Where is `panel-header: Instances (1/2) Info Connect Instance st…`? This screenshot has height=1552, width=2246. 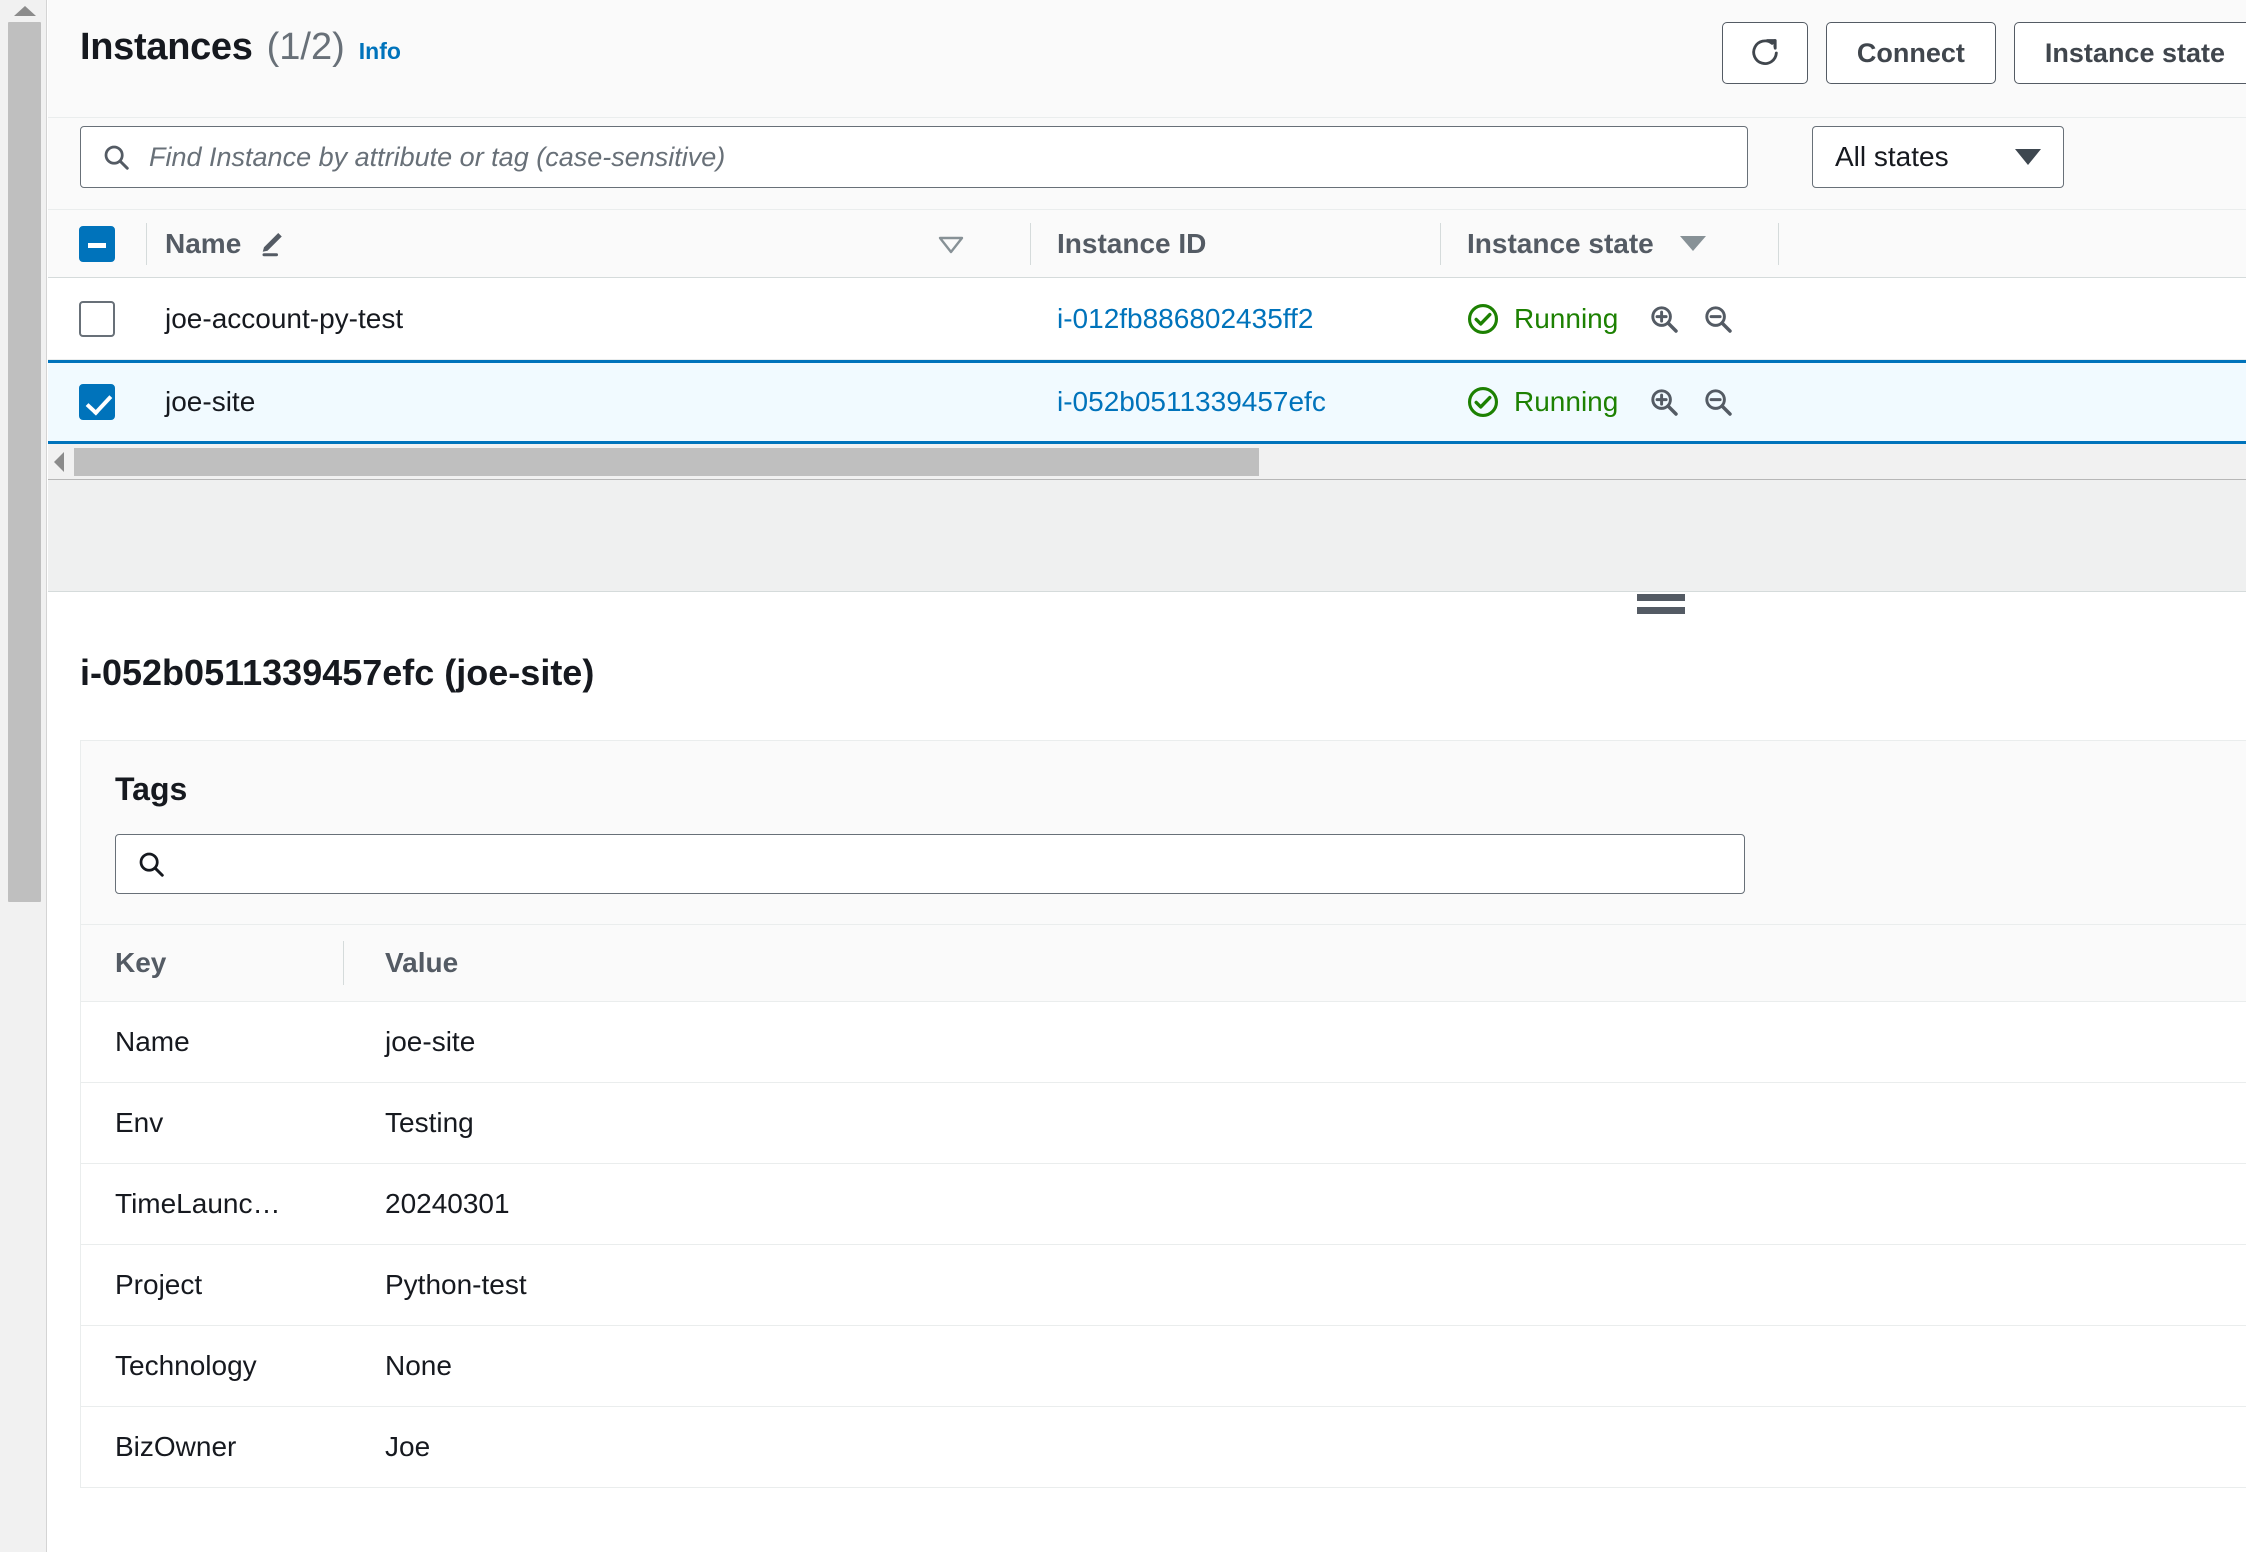 panel-header: Instances (1/2) Info Connect Instance st… is located at coordinates (1147, 59).